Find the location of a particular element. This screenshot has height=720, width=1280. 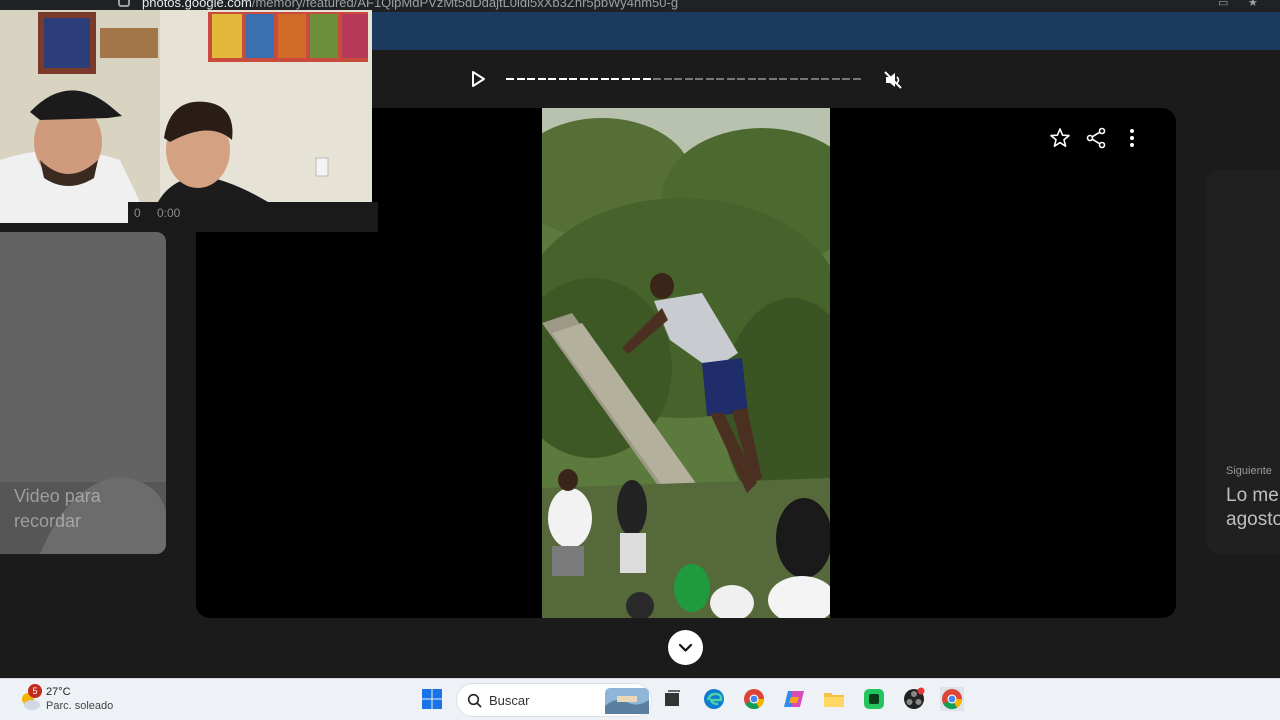

taskbar-search: Buscar is located at coordinates (554, 700).